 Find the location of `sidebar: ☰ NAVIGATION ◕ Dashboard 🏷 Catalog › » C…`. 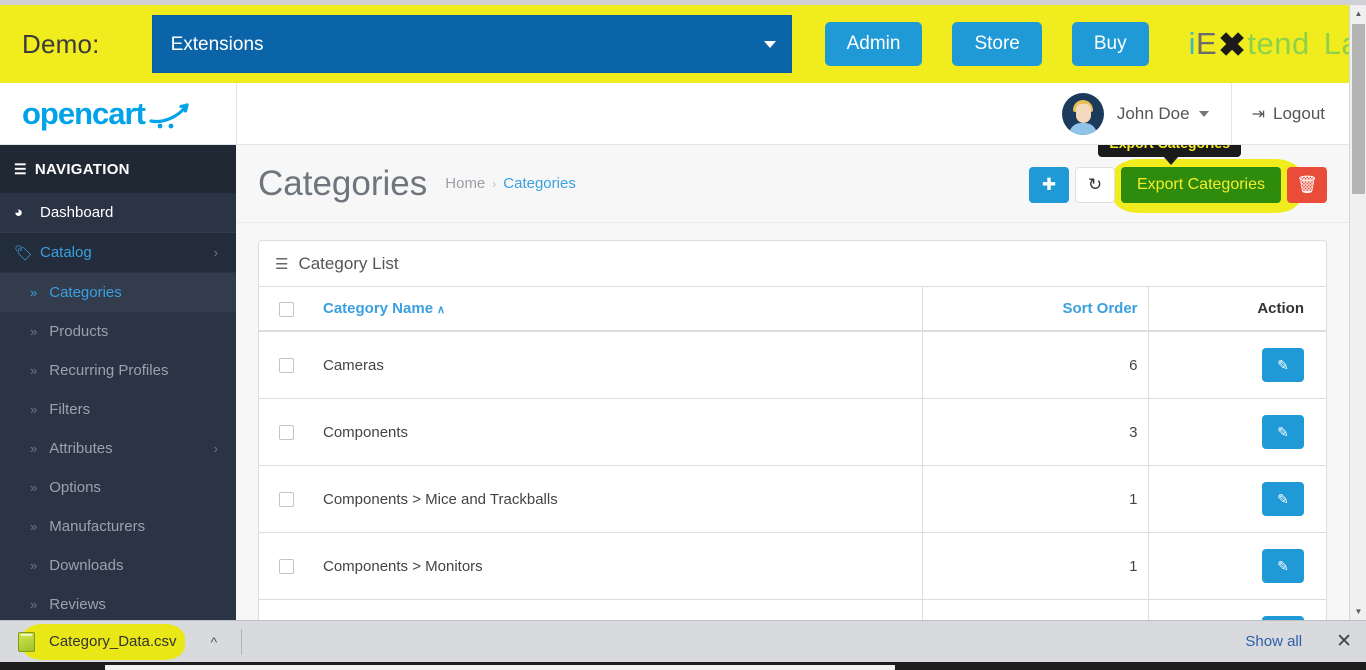

sidebar: ☰ NAVIGATION ◕ Dashboard 🏷 Catalog › » C… is located at coordinates (118, 382).